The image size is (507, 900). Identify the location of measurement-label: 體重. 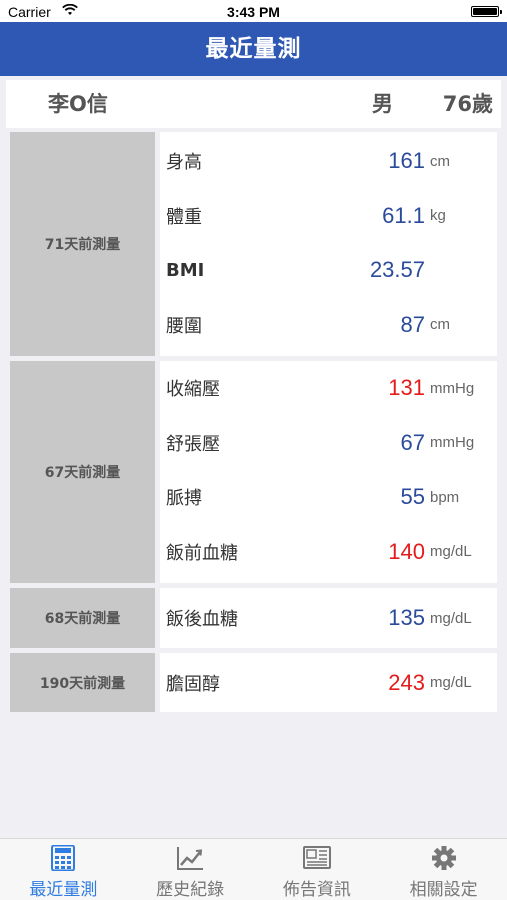
(184, 217).